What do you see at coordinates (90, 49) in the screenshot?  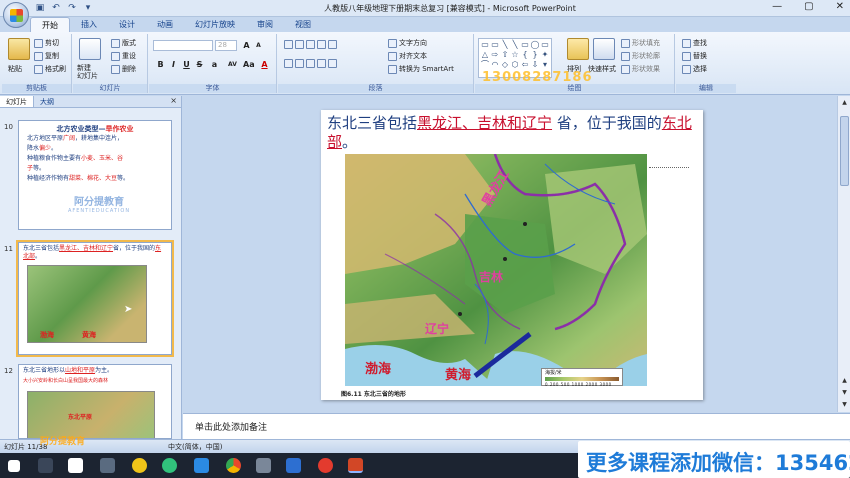 I see `new-slide-icon` at bounding box center [90, 49].